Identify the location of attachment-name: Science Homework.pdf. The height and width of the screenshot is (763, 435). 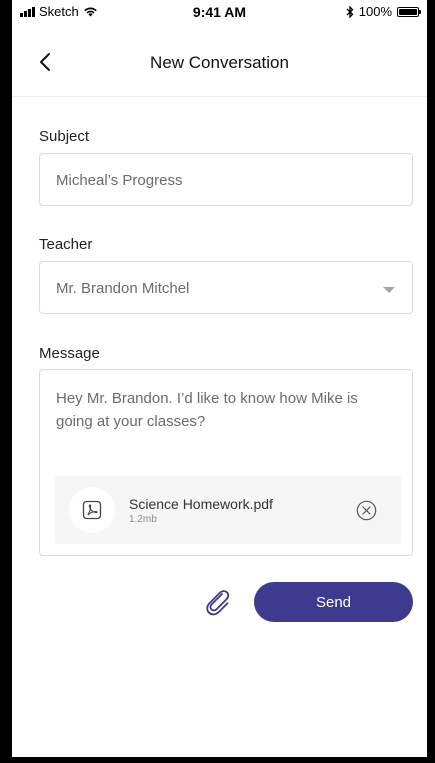
(201, 504).